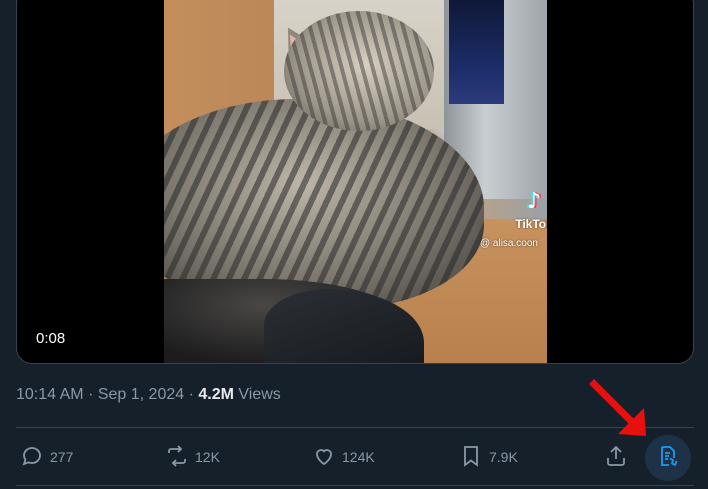 Image resolution: width=708 pixels, height=489 pixels. I want to click on like-button: 124K, so click(343, 457).